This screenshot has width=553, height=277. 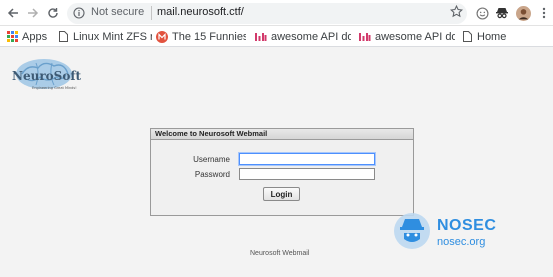 I want to click on menu-kebab-icon, so click(x=544, y=13).